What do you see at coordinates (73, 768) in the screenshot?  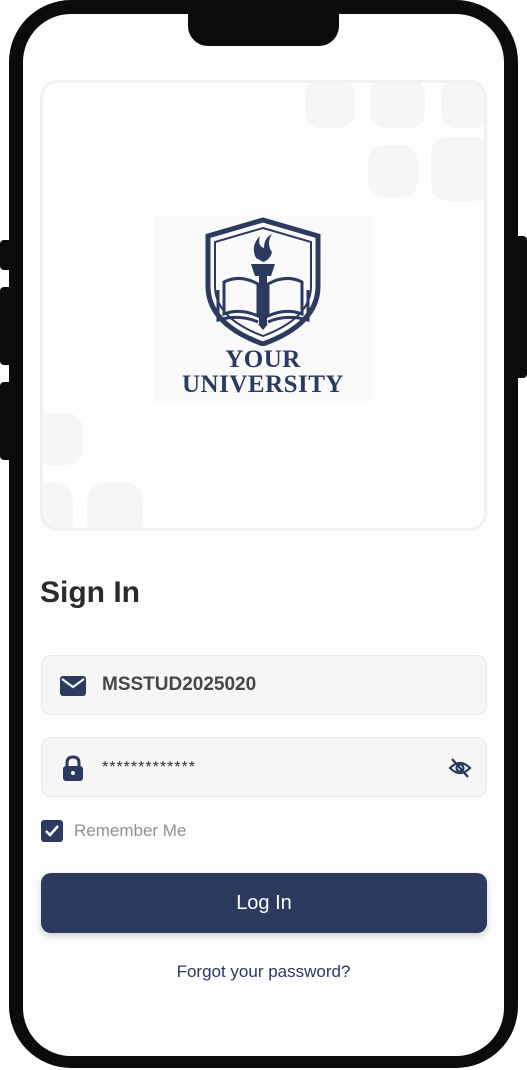 I see `lock-icon` at bounding box center [73, 768].